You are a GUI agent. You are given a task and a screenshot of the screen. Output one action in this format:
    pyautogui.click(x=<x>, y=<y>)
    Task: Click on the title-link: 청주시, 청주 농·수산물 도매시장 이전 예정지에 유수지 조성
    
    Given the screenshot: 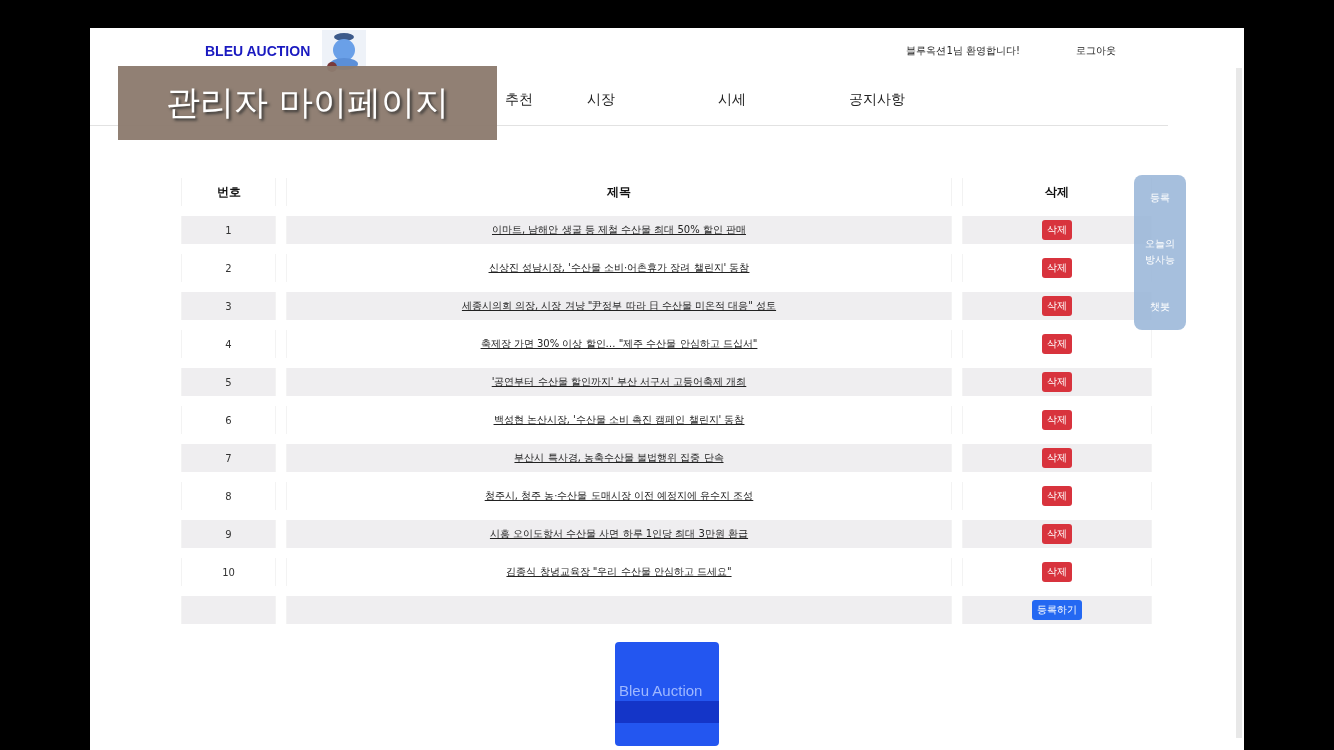 What is the action you would take?
    pyautogui.click(x=619, y=496)
    